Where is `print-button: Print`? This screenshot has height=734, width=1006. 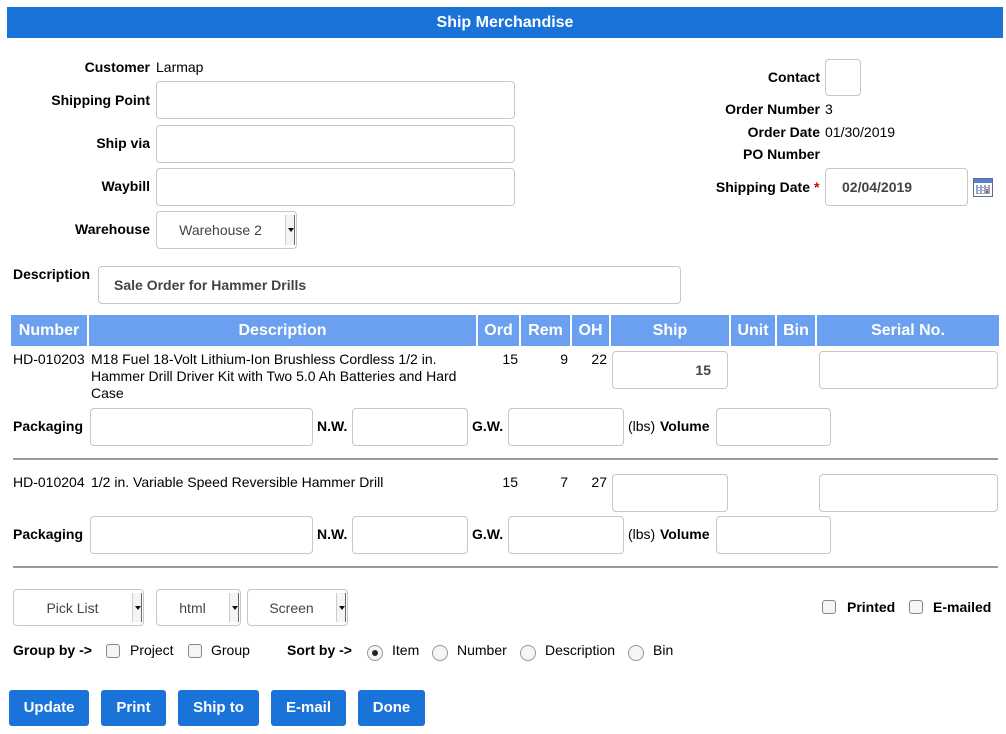 print-button: Print is located at coordinates (133, 708).